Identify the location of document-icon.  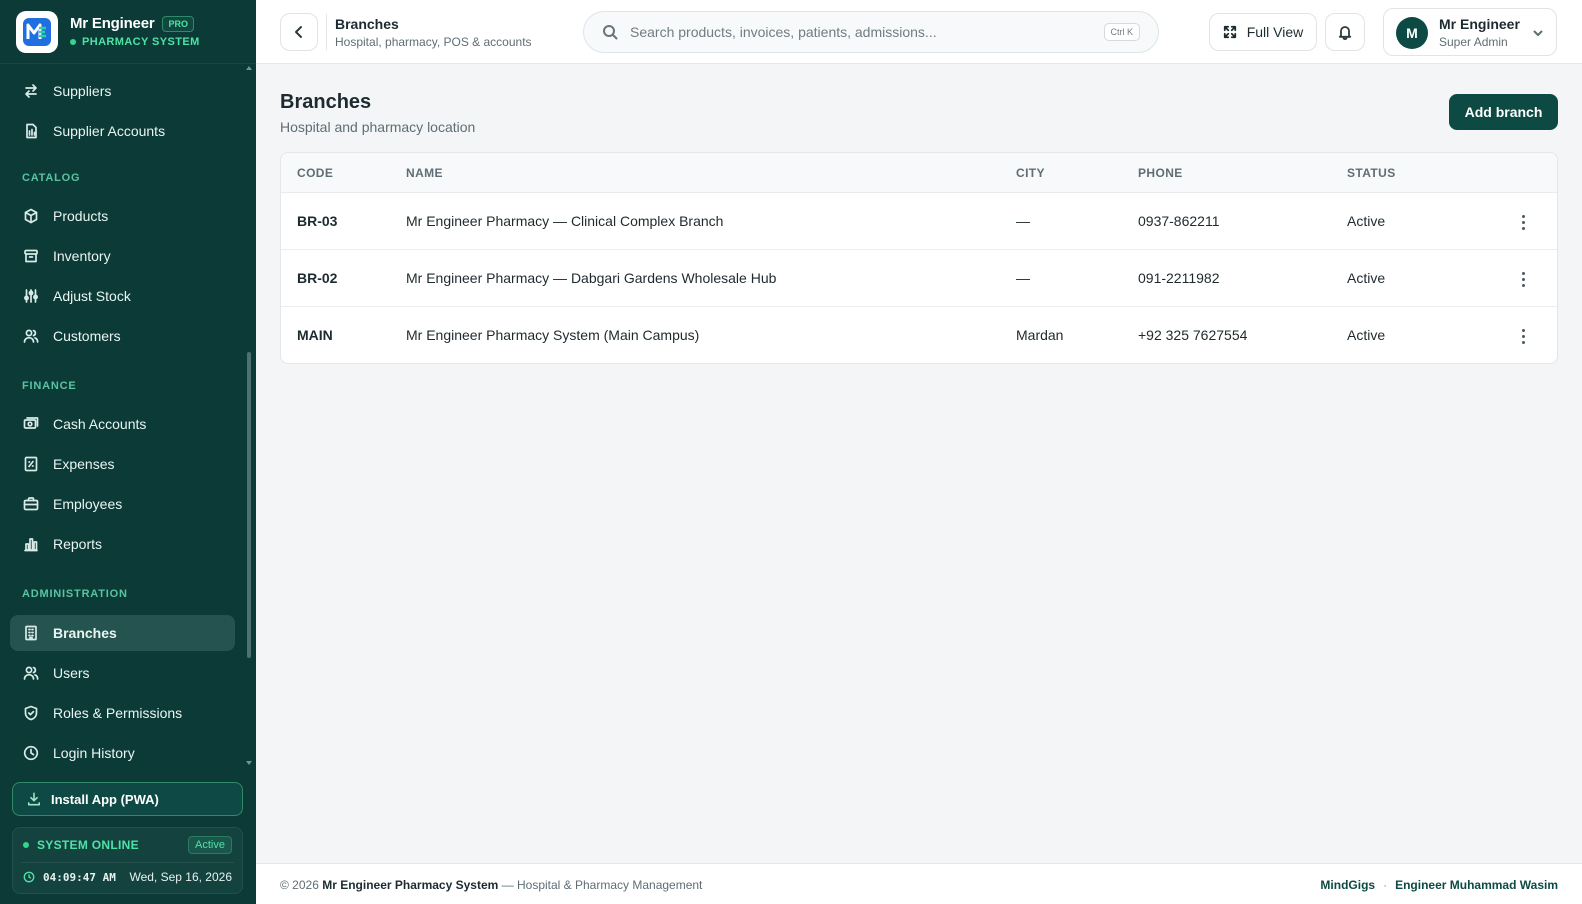
(31, 131).